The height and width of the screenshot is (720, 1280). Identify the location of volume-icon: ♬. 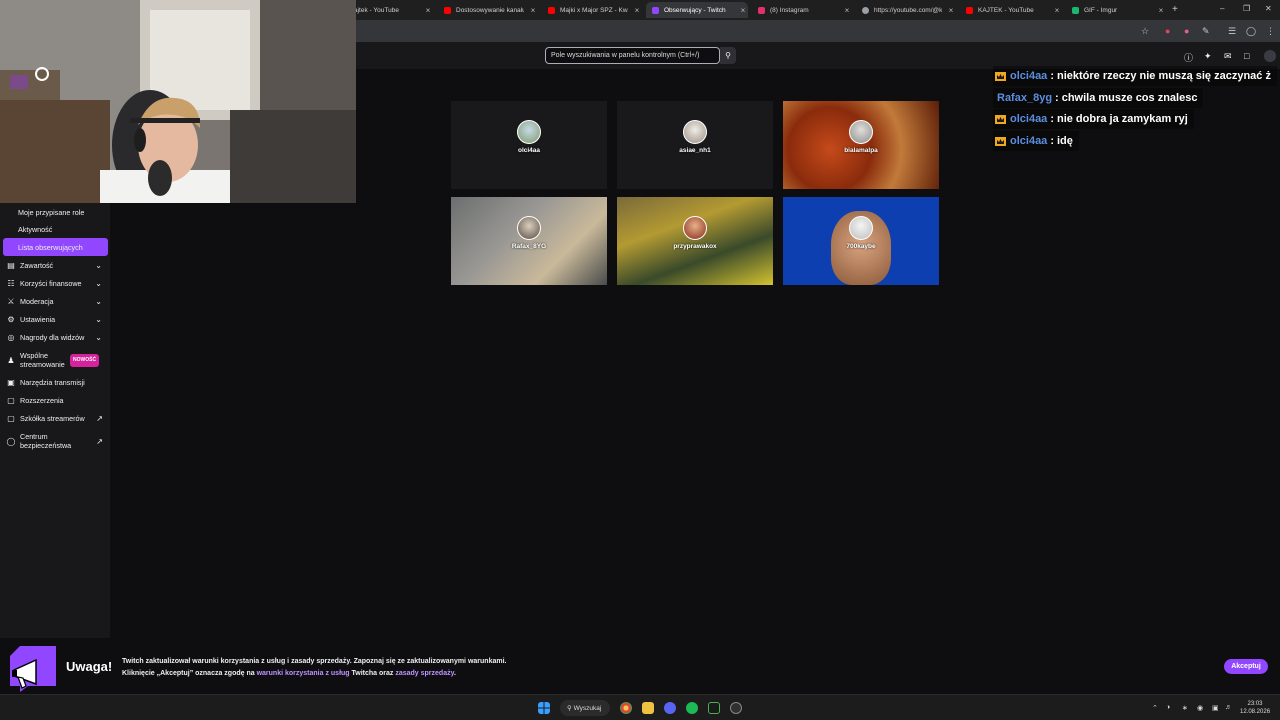
(1228, 707).